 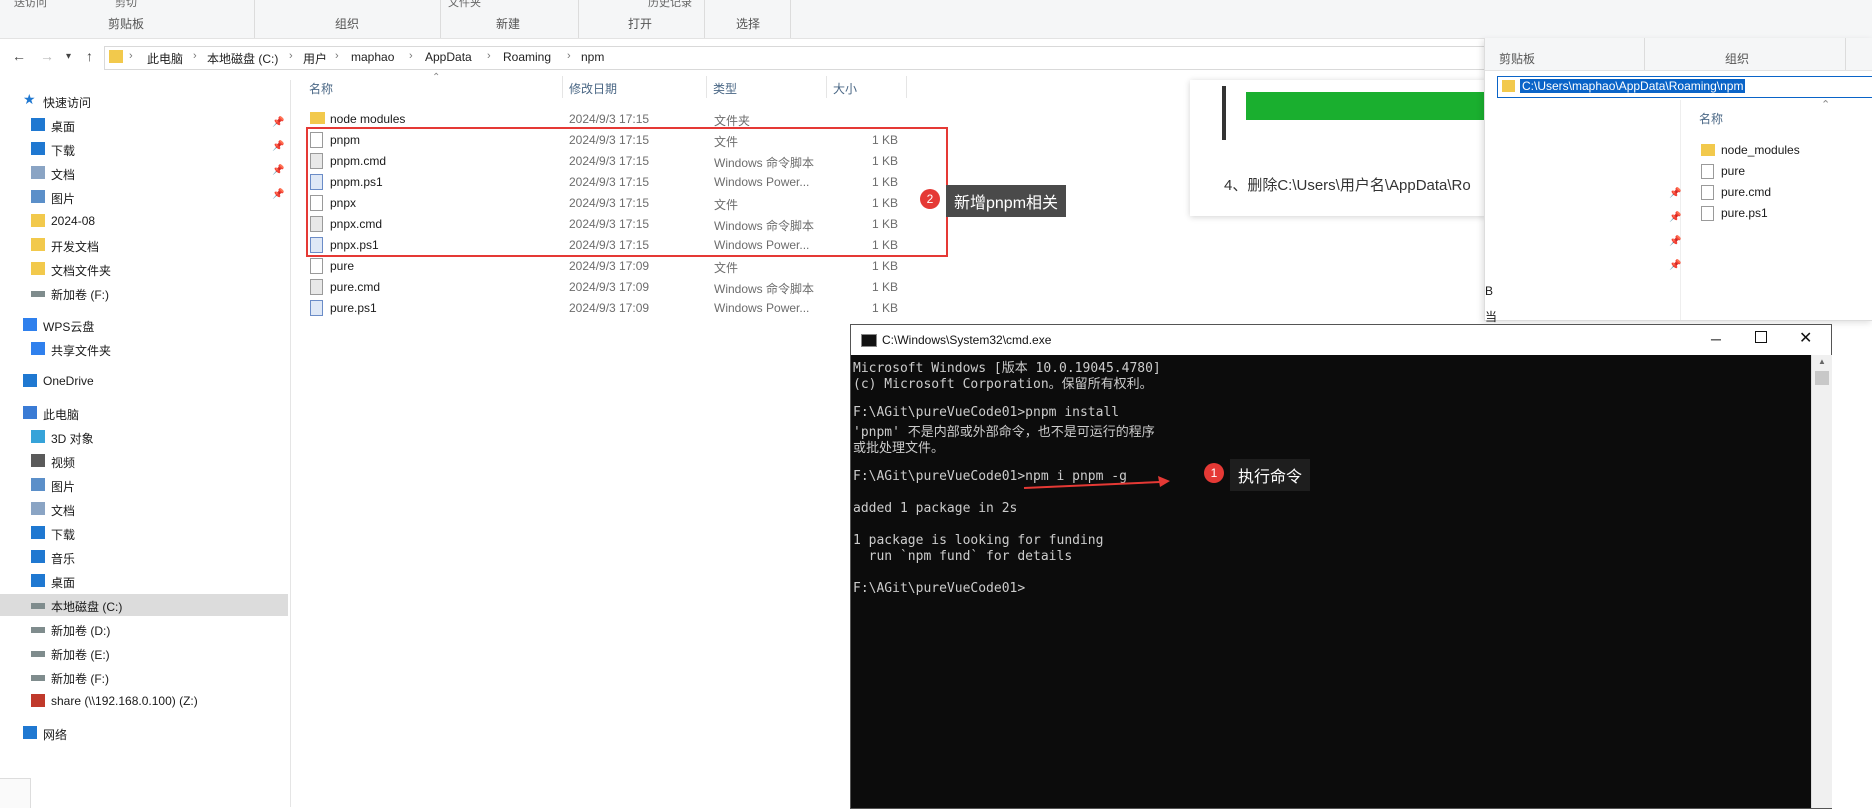 What do you see at coordinates (1224, 113) in the screenshot?
I see `article-code-marker` at bounding box center [1224, 113].